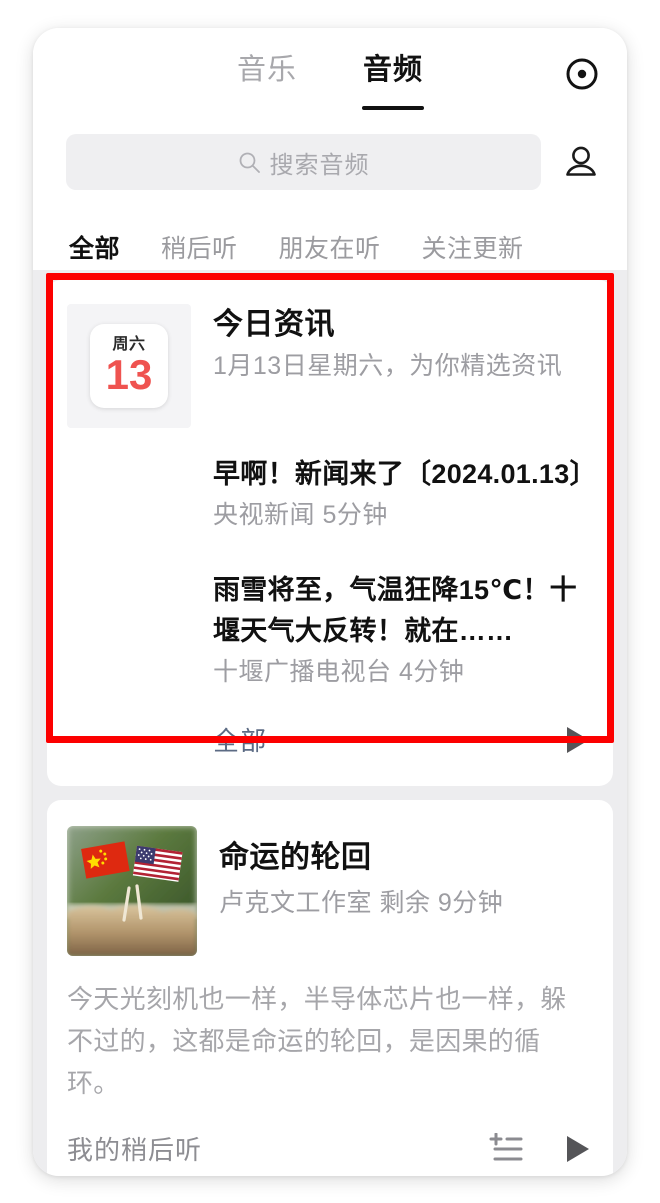 Image resolution: width=660 pixels, height=1203 pixels. I want to click on podcast-description: 今天光刻机也一样，半导体芯片也一样，躲不过的，这都是命运的轮回，是因果的循环。, so click(317, 1041).